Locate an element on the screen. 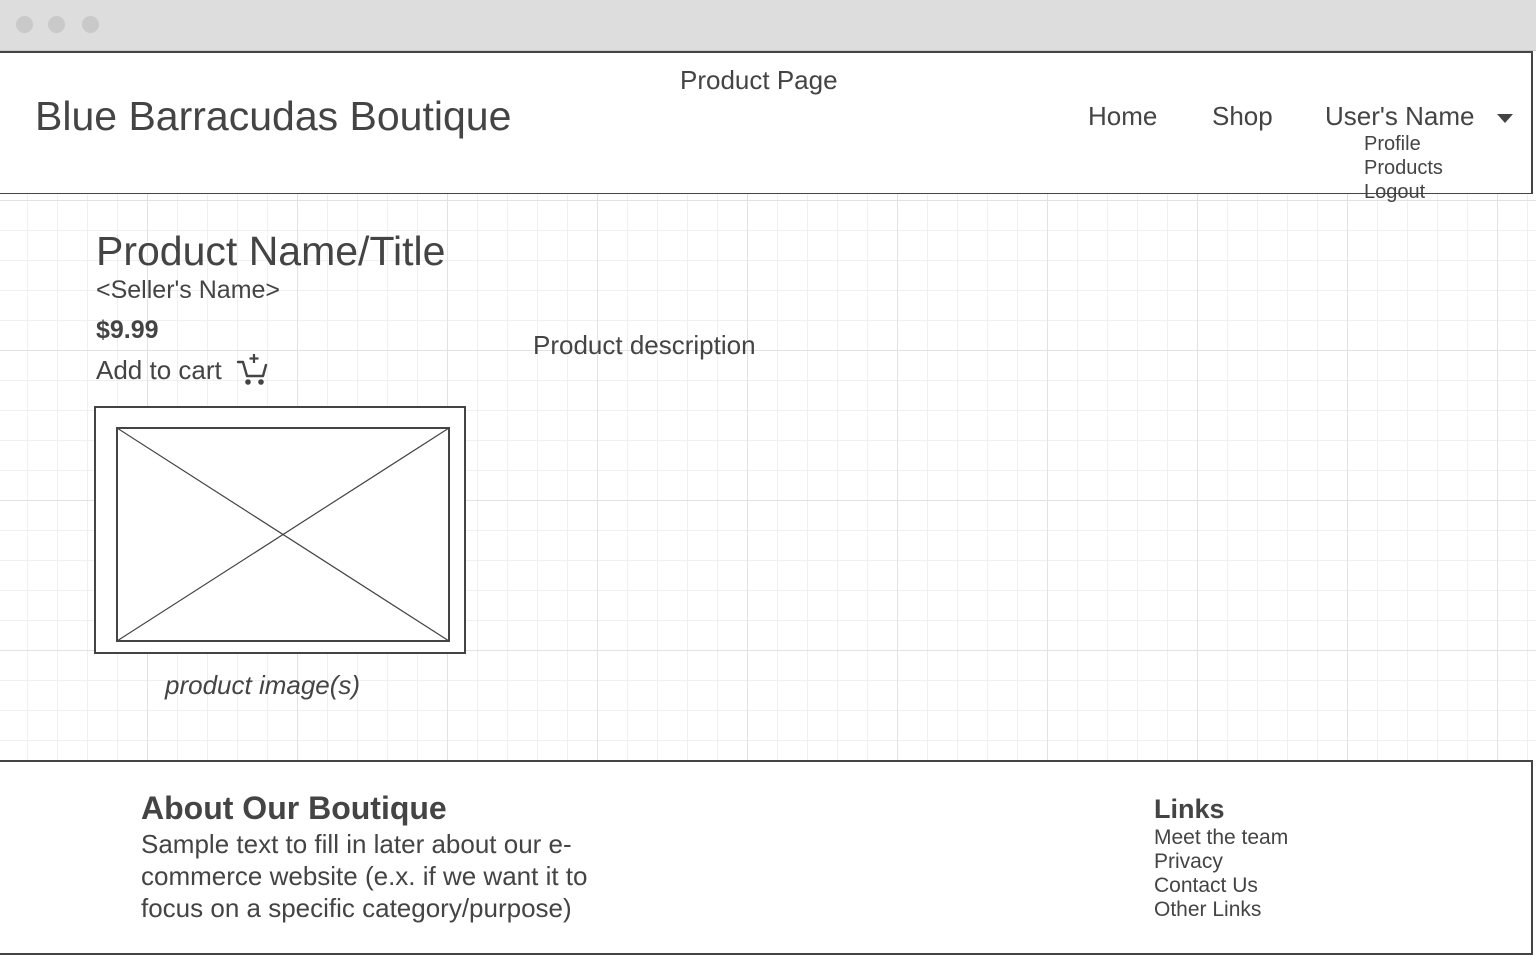 Image resolution: width=1536 pixels, height=955 pixels. about-heading: About Our Boutique is located at coordinates (294, 808).